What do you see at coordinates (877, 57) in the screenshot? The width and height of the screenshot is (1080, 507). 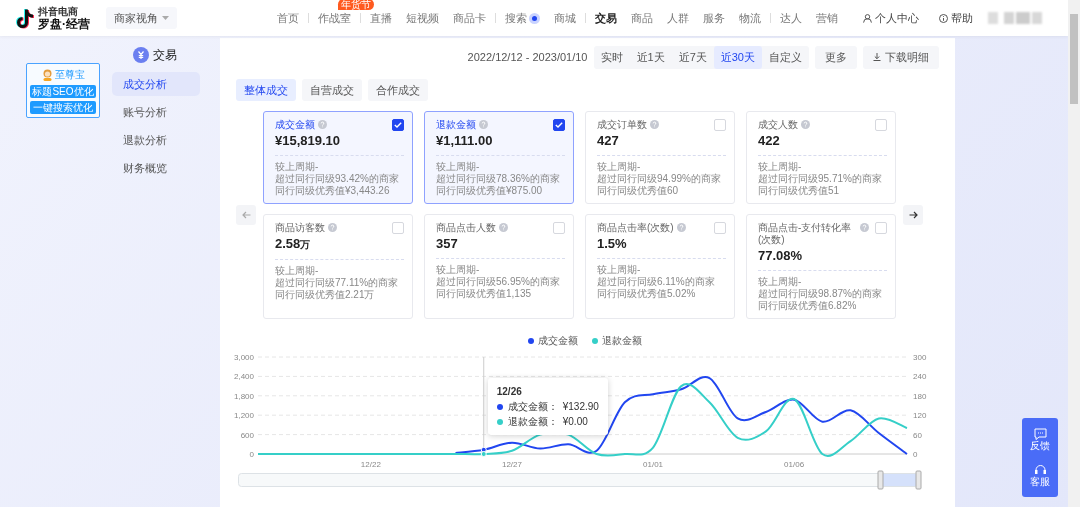 I see `download-icon` at bounding box center [877, 57].